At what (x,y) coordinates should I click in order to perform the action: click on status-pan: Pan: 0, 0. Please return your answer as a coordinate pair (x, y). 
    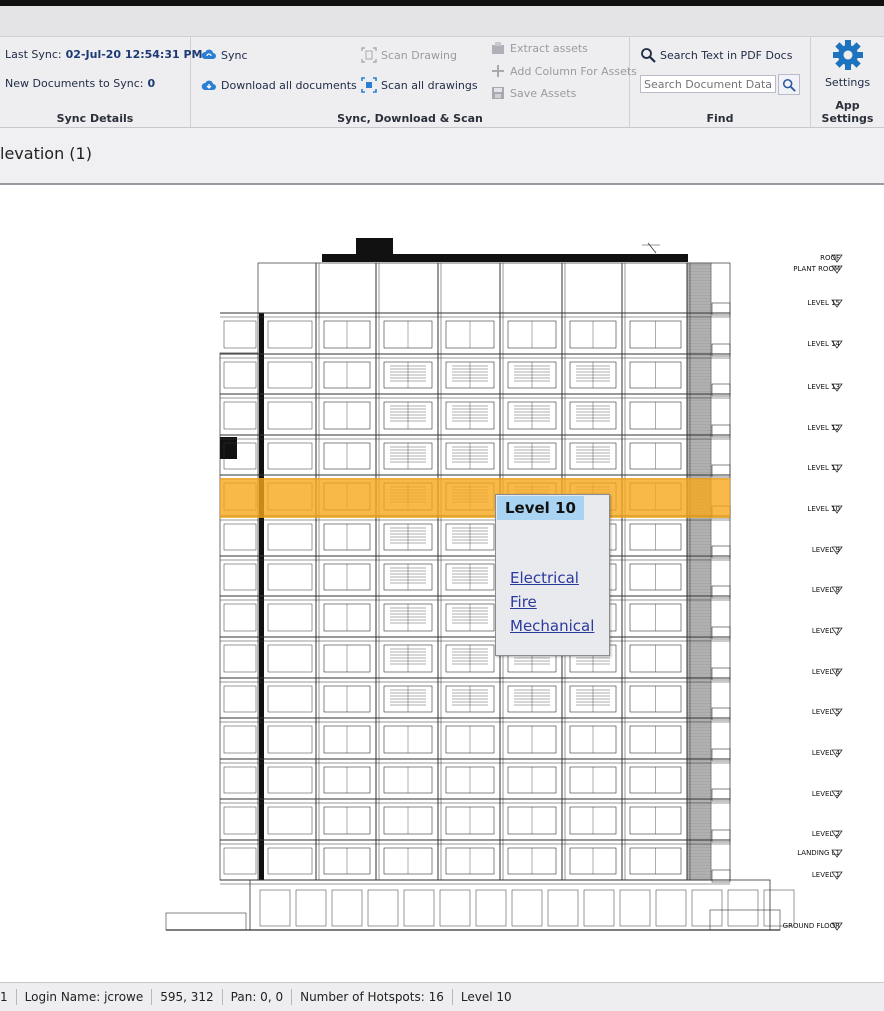
    Looking at the image, I should click on (258, 997).